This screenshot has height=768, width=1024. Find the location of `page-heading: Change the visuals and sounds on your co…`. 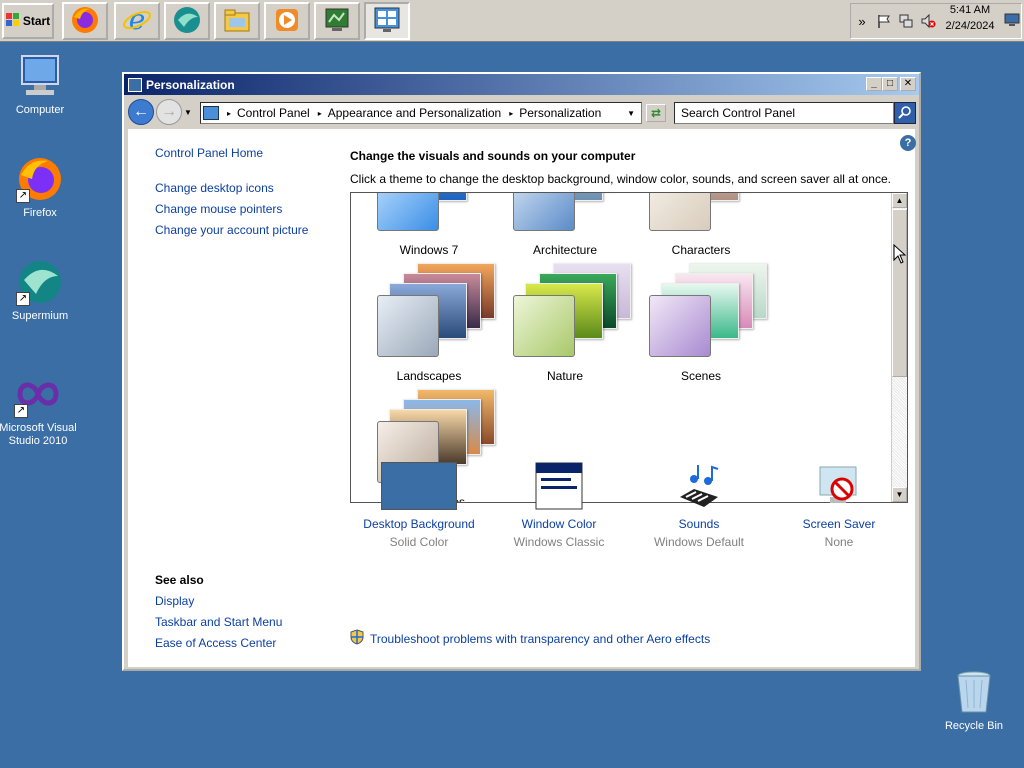

page-heading: Change the visuals and sounds on your co… is located at coordinates (493, 156).